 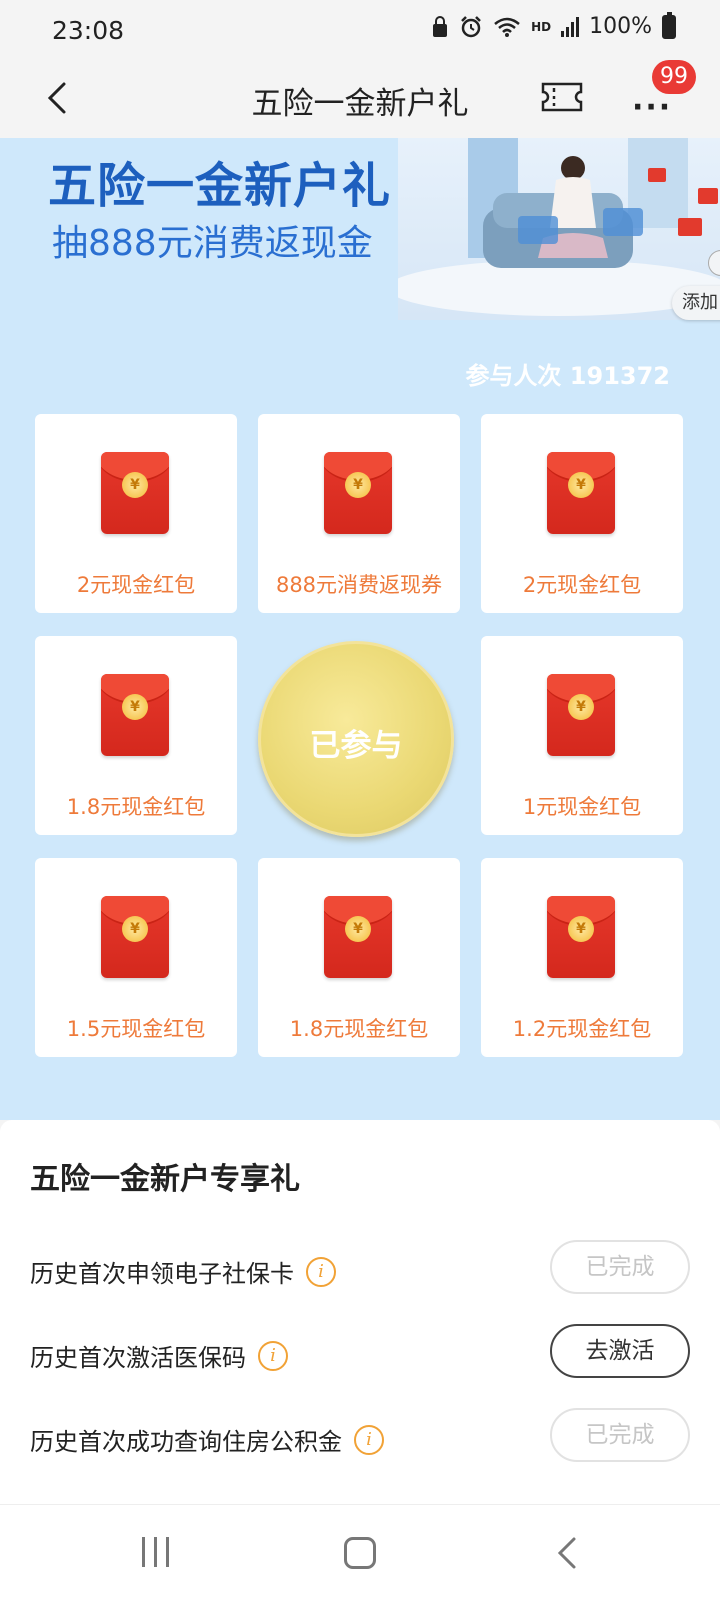 I want to click on task-label: 历史首次申领电子社保卡, so click(x=162, y=1274).